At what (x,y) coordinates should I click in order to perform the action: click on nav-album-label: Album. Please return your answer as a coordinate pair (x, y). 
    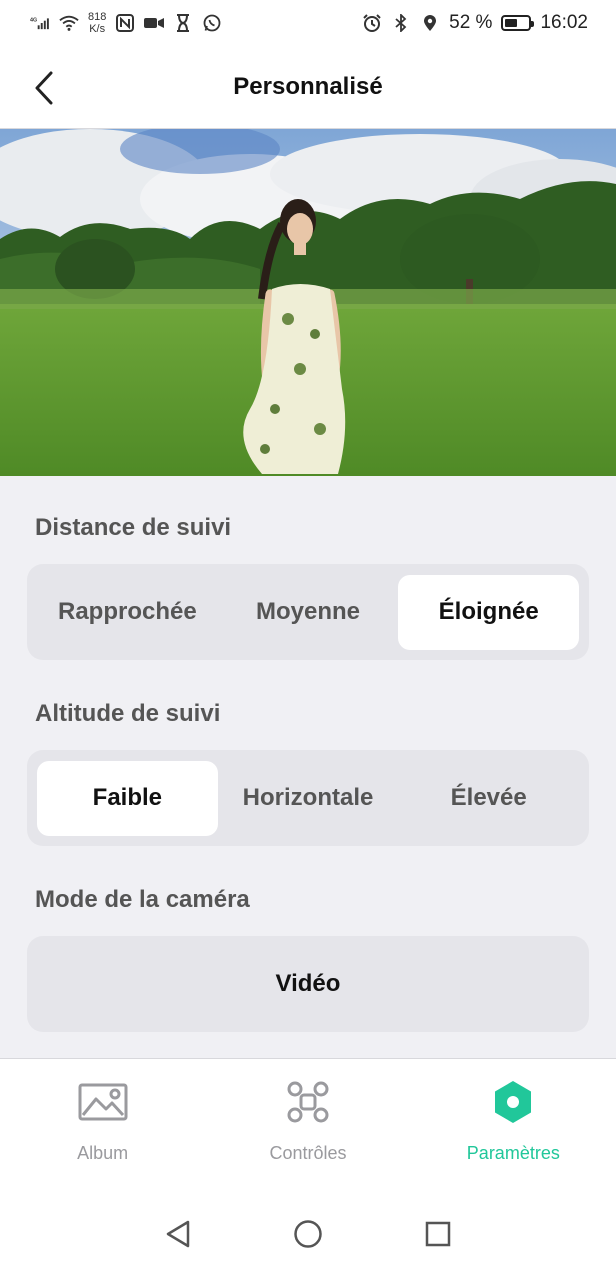
    Looking at the image, I should click on (103, 1153).